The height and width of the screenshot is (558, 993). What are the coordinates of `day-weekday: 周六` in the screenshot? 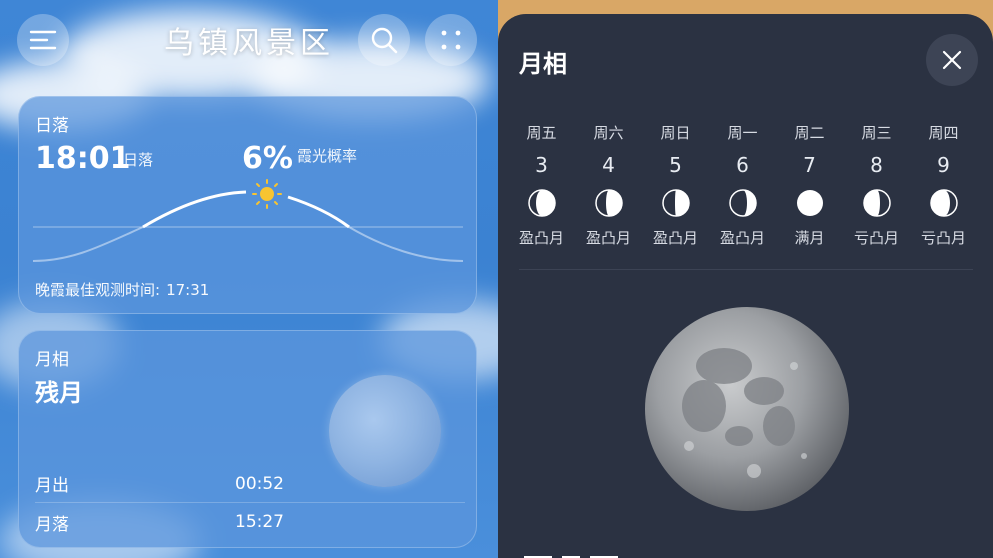 It's located at (608, 133).